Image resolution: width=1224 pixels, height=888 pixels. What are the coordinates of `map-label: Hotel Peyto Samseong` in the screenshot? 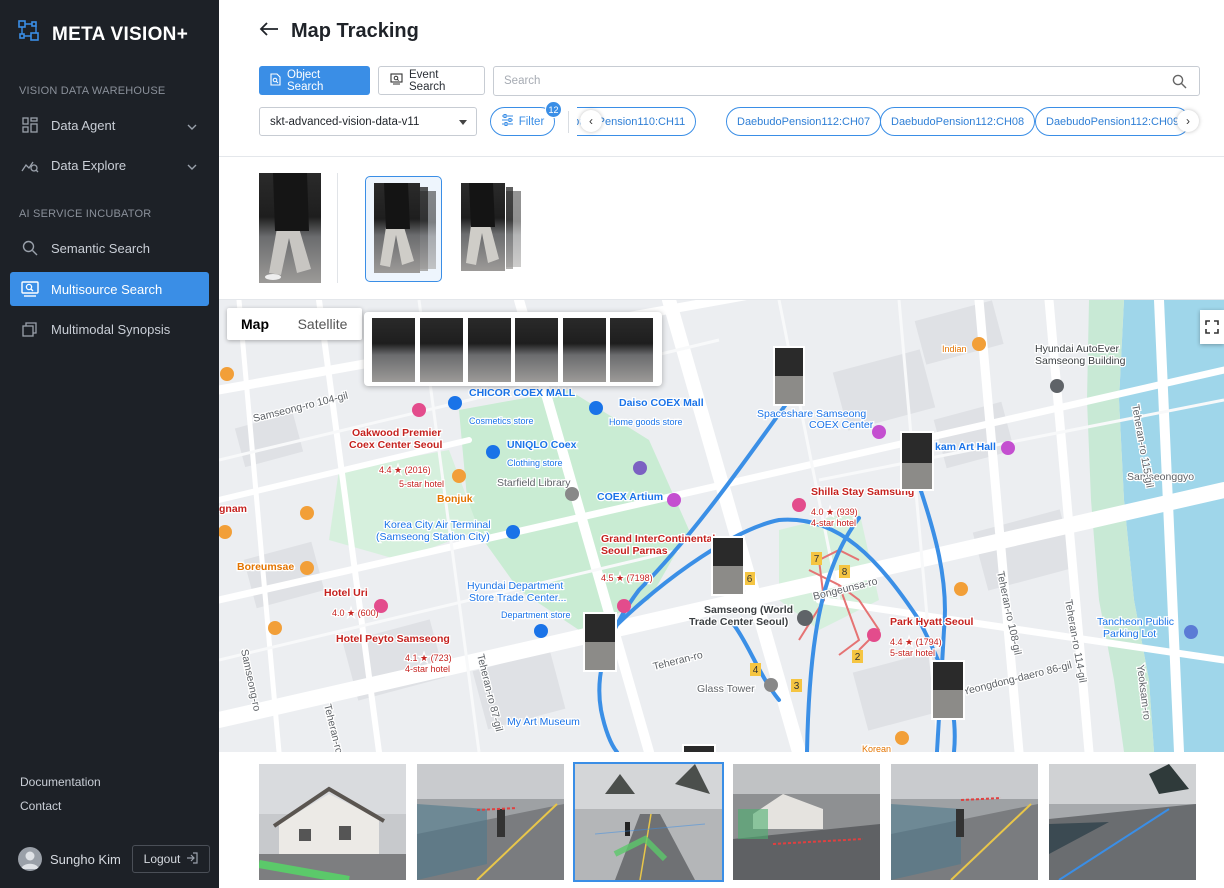 It's located at (393, 639).